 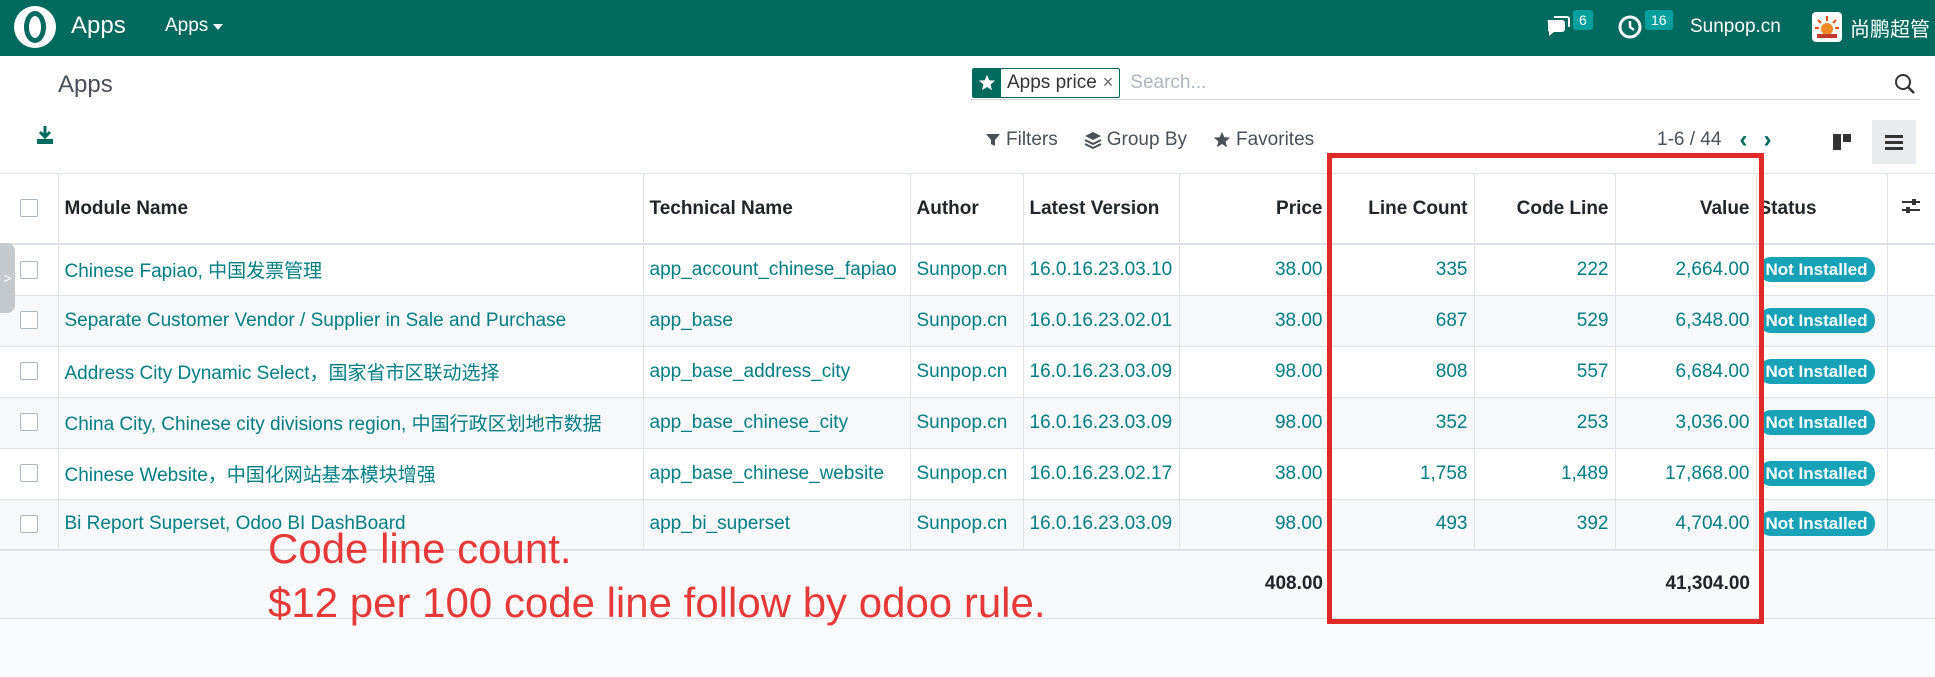 I want to click on cell-module-name: Chinese Fapiao, 中国发票管理, so click(x=351, y=270).